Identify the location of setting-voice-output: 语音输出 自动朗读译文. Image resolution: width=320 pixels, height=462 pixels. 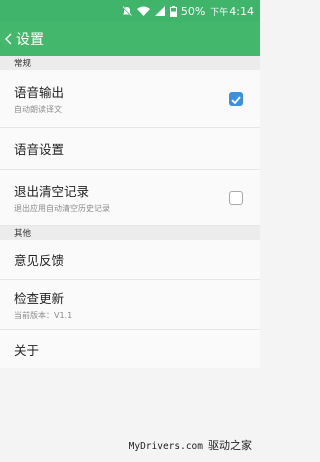
(130, 99).